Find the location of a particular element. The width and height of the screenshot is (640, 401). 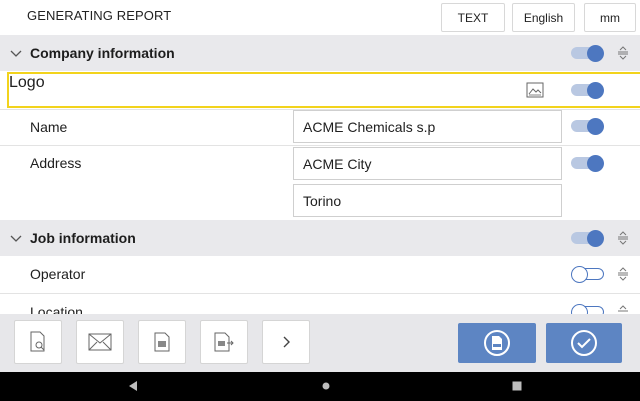

address-toggle is located at coordinates (588, 163).